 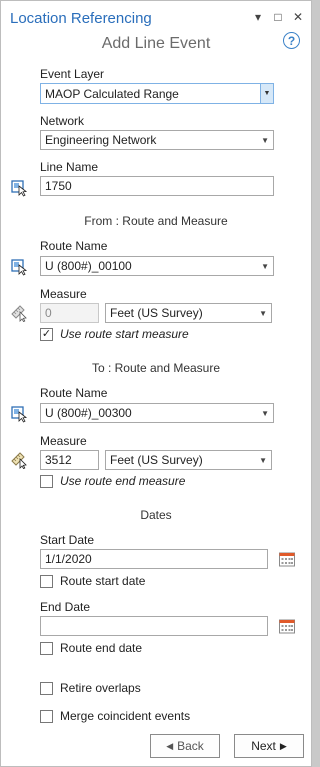 I want to click on route-start-date-checkbox, so click(x=46, y=581).